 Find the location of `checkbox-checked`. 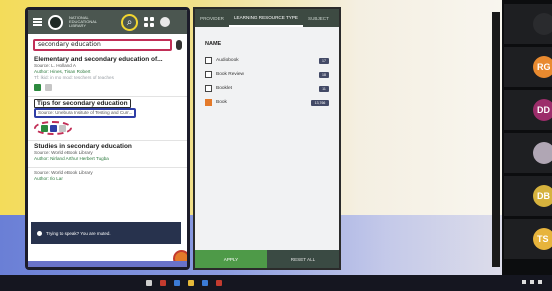

checkbox-checked is located at coordinates (208, 102).